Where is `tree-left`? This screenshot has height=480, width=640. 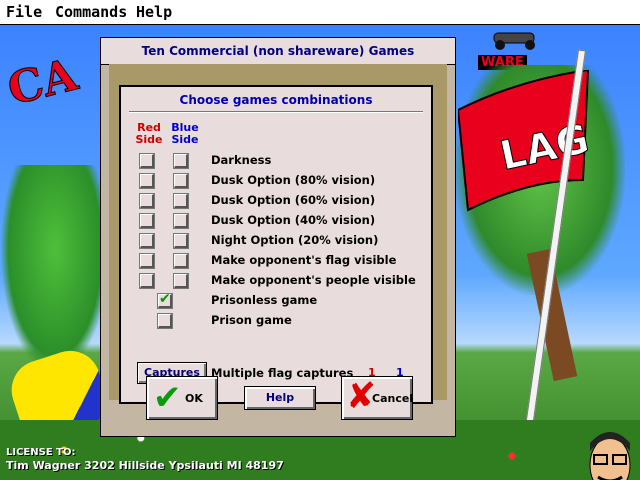
tree-left is located at coordinates (55, 270).